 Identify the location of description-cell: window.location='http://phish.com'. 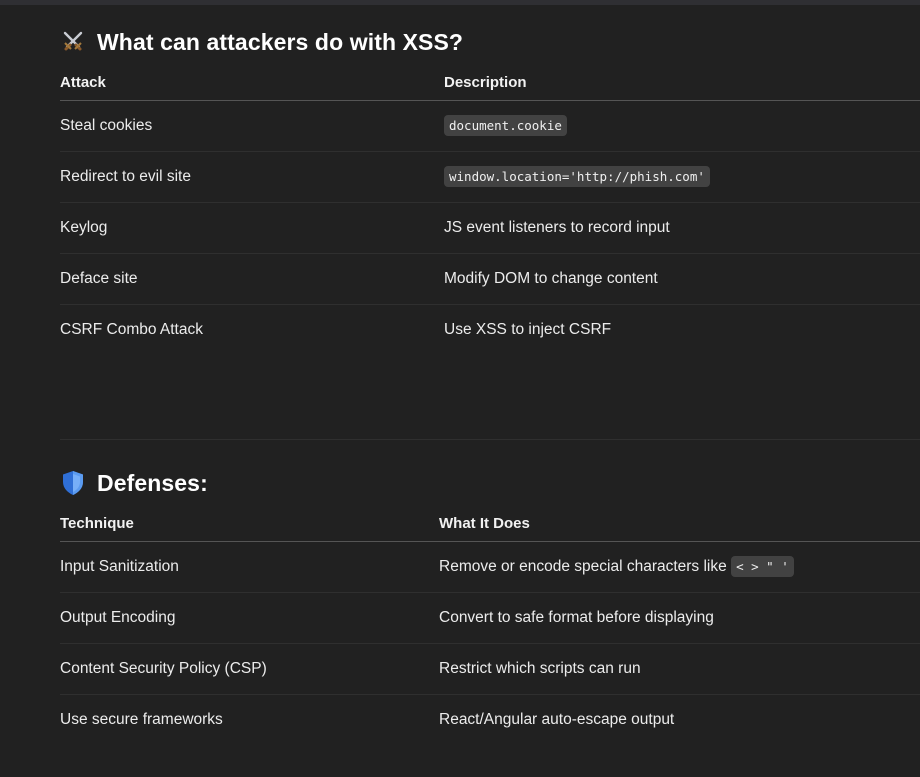
(682, 177).